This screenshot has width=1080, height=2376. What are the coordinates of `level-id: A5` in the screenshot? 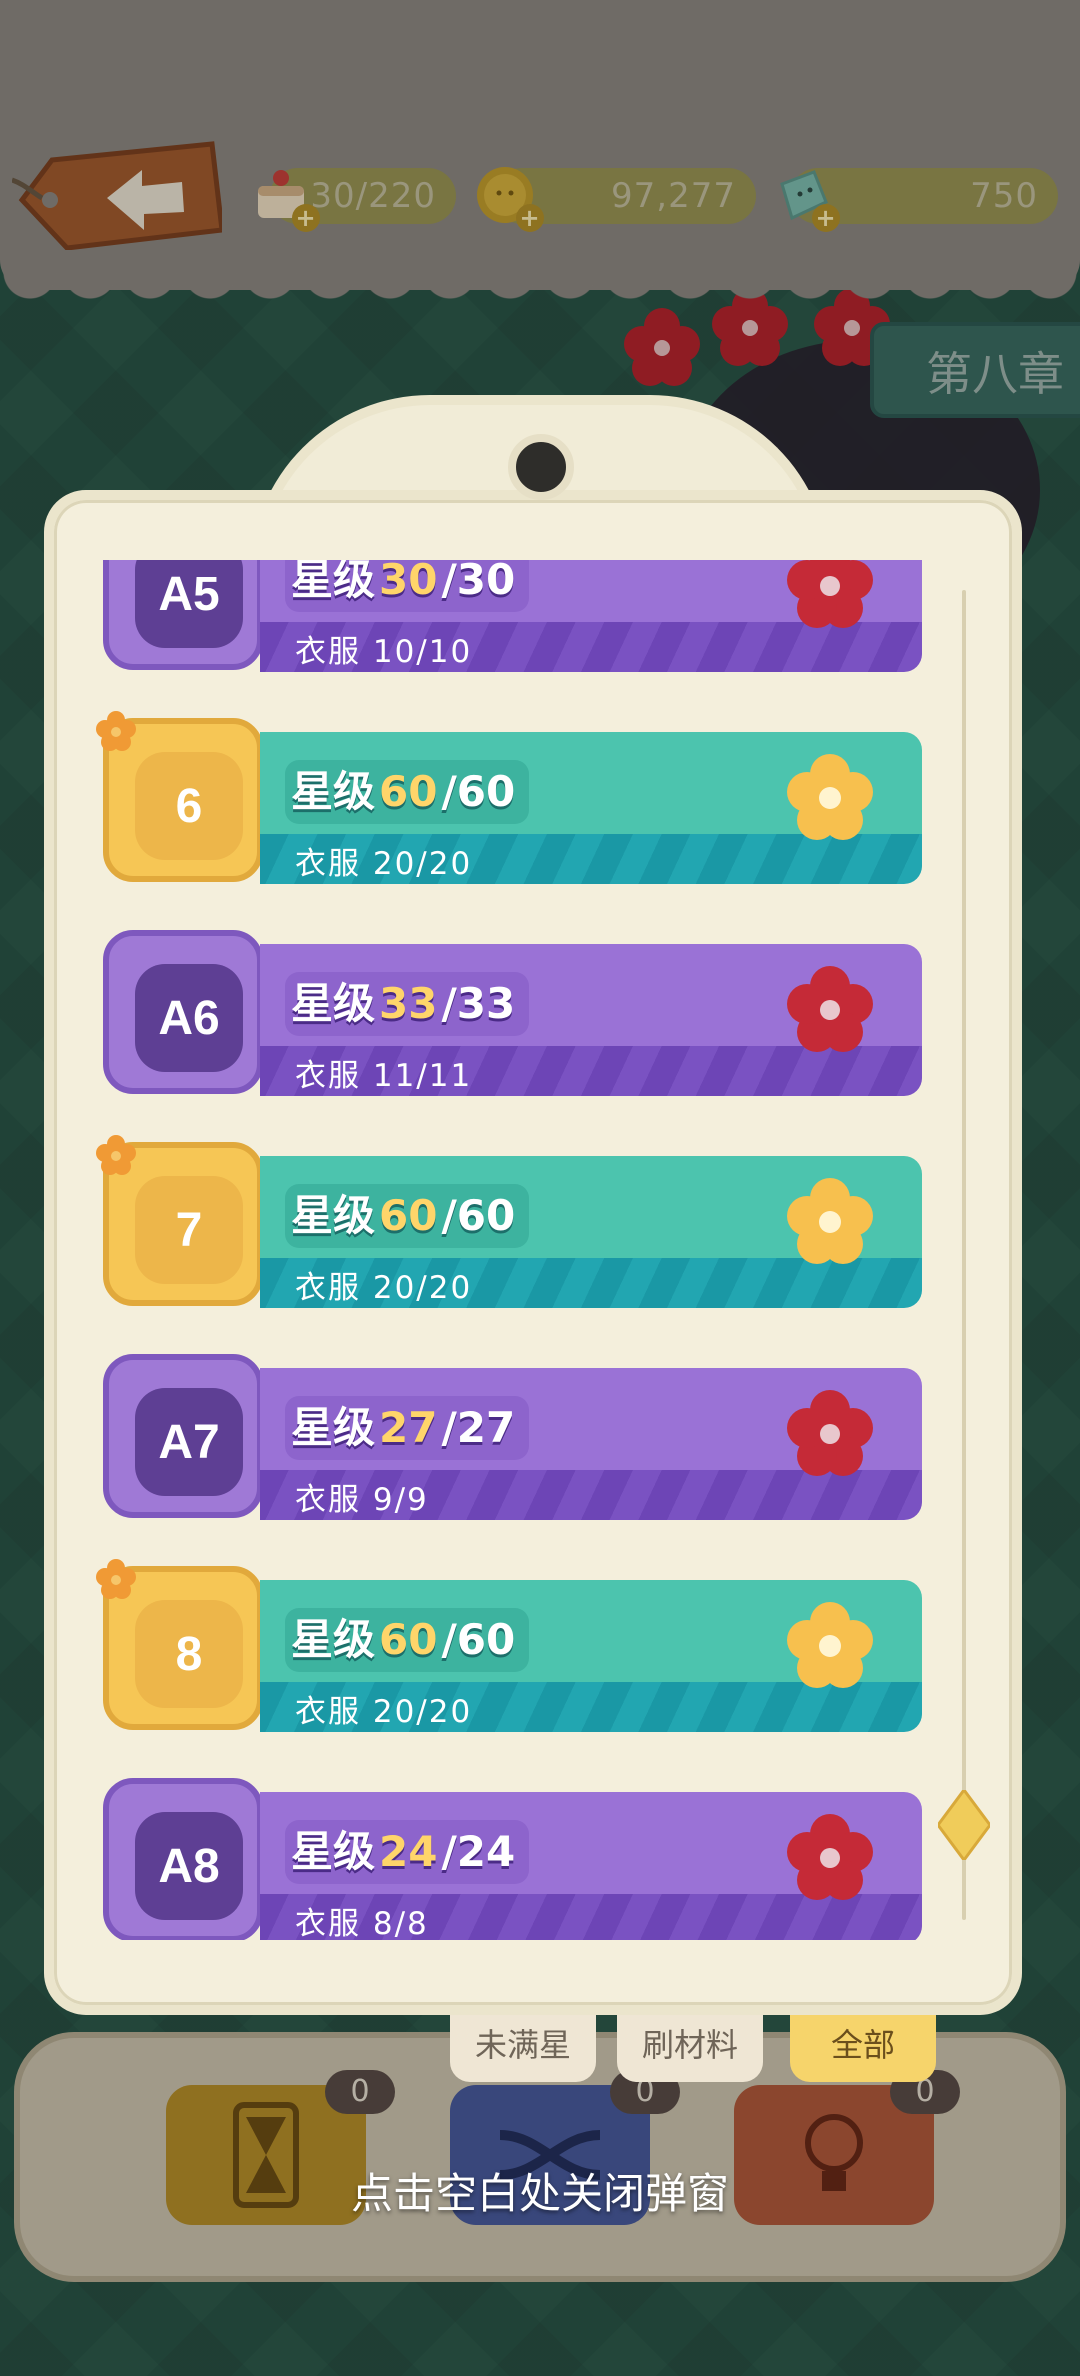 It's located at (189, 604).